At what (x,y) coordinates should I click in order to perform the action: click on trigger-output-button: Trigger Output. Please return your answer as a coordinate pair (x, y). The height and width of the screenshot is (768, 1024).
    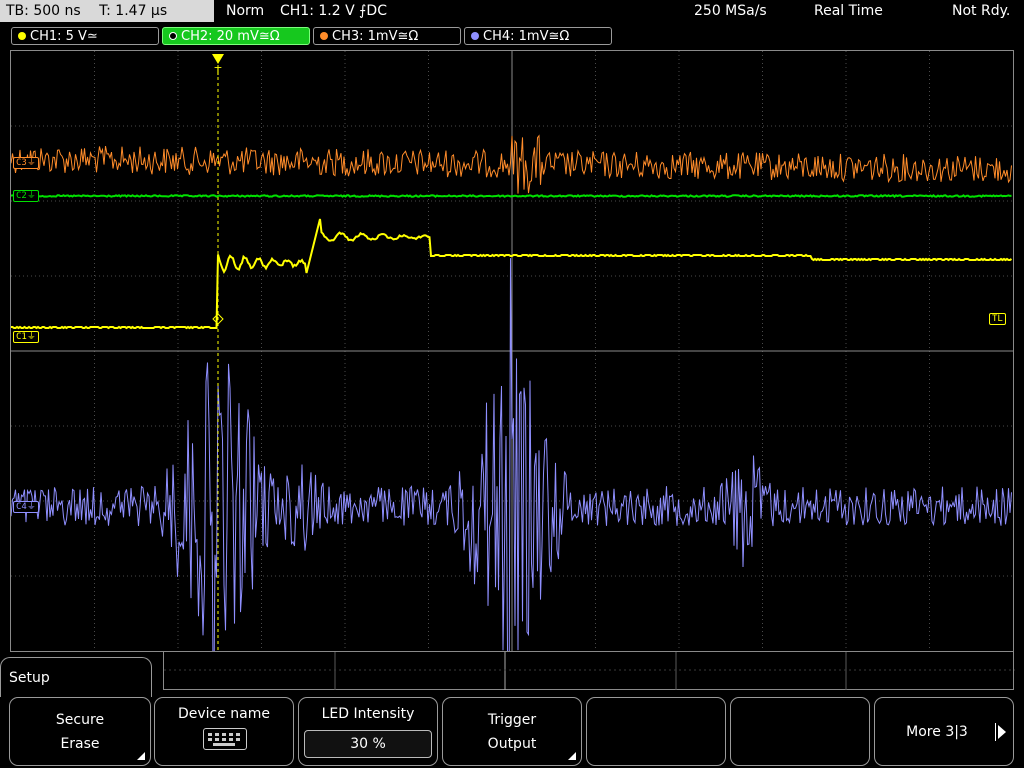
    Looking at the image, I should click on (512, 731).